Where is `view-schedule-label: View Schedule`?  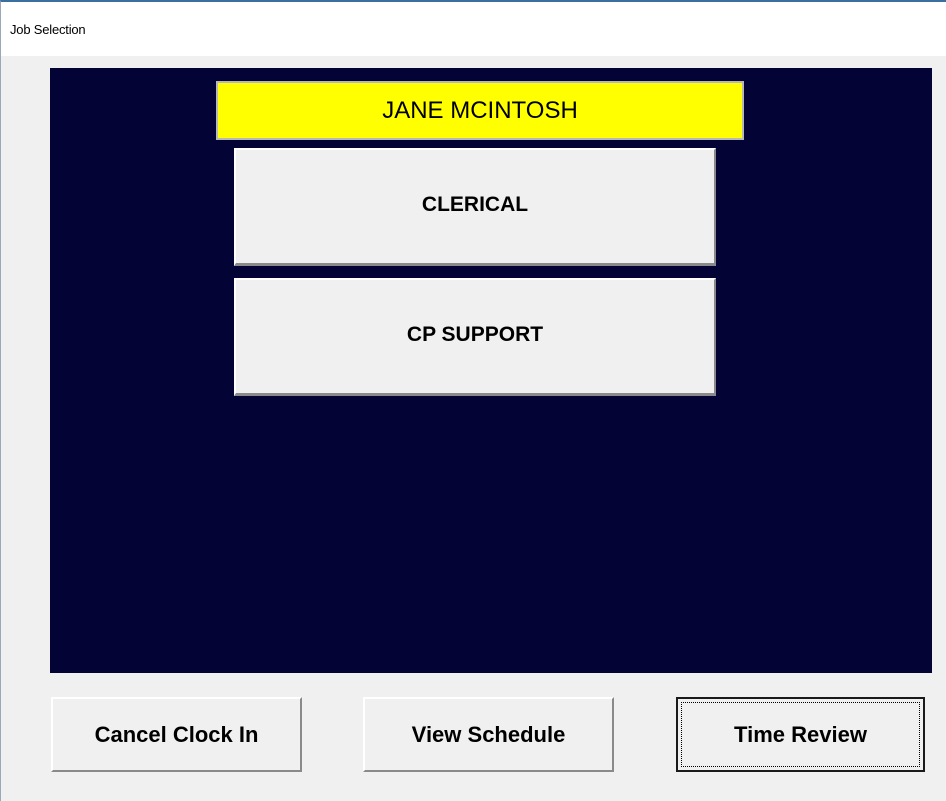 view-schedule-label: View Schedule is located at coordinates (488, 734).